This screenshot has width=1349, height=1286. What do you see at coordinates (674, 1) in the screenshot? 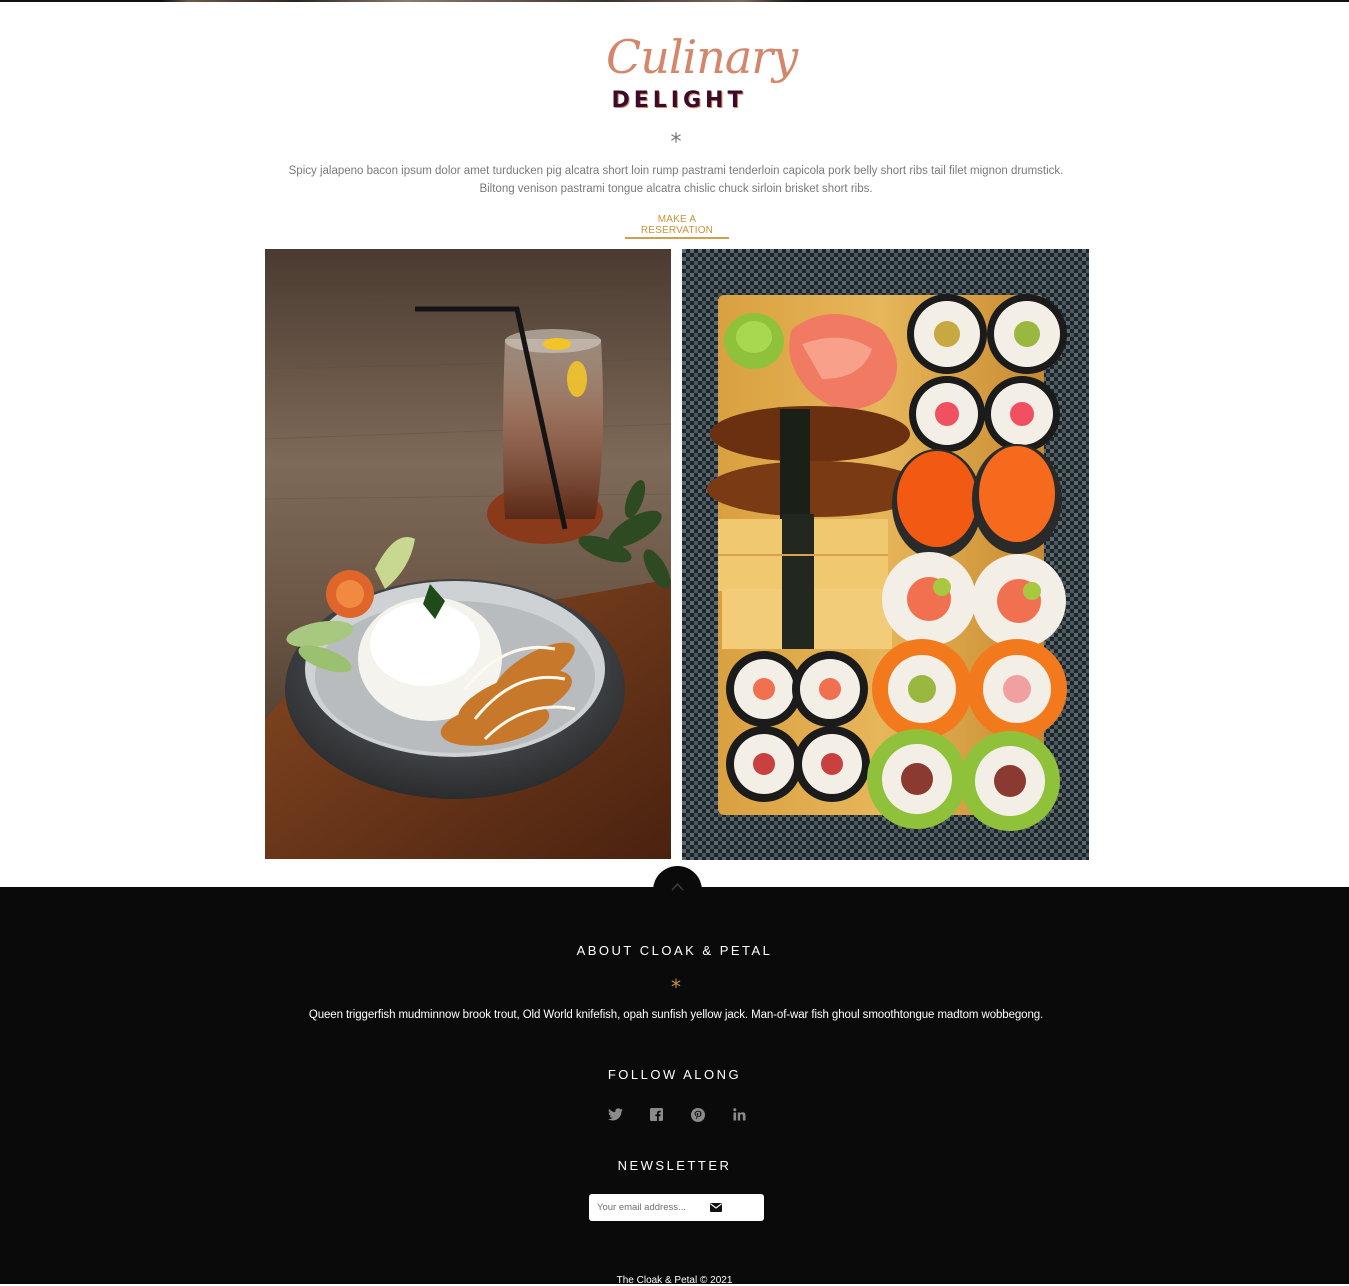
I see `top-image-strip` at bounding box center [674, 1].